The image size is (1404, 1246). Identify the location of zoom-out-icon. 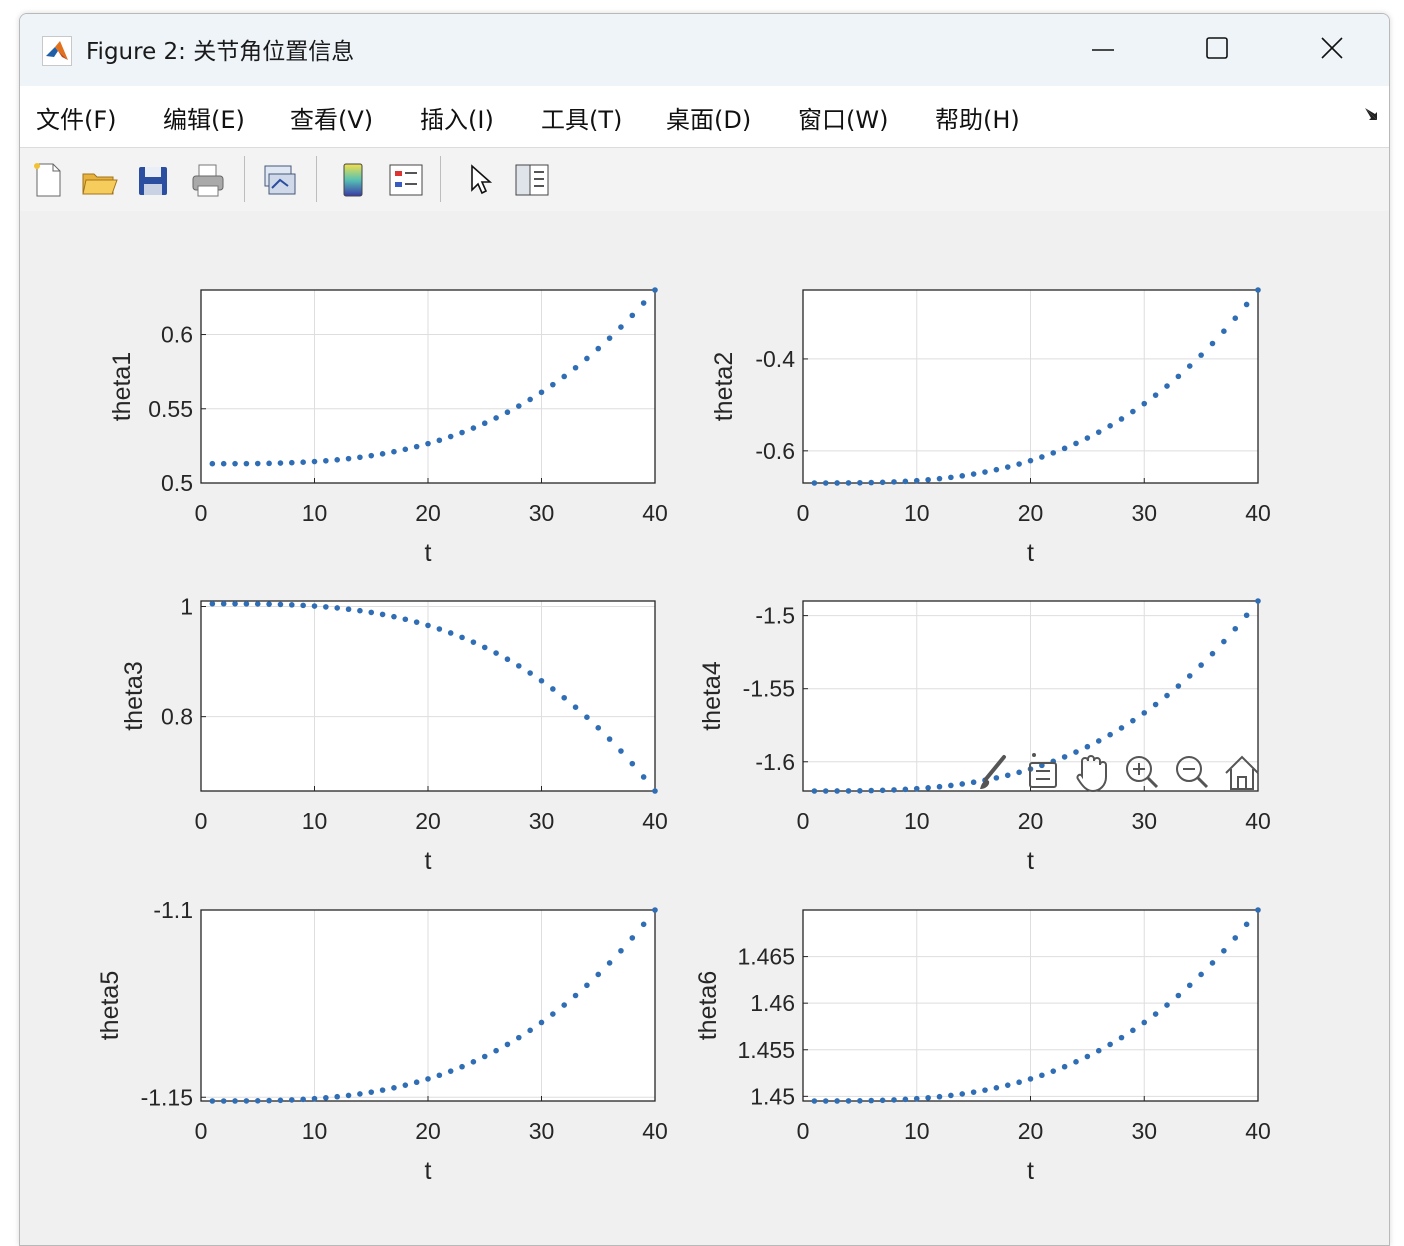
(1192, 773).